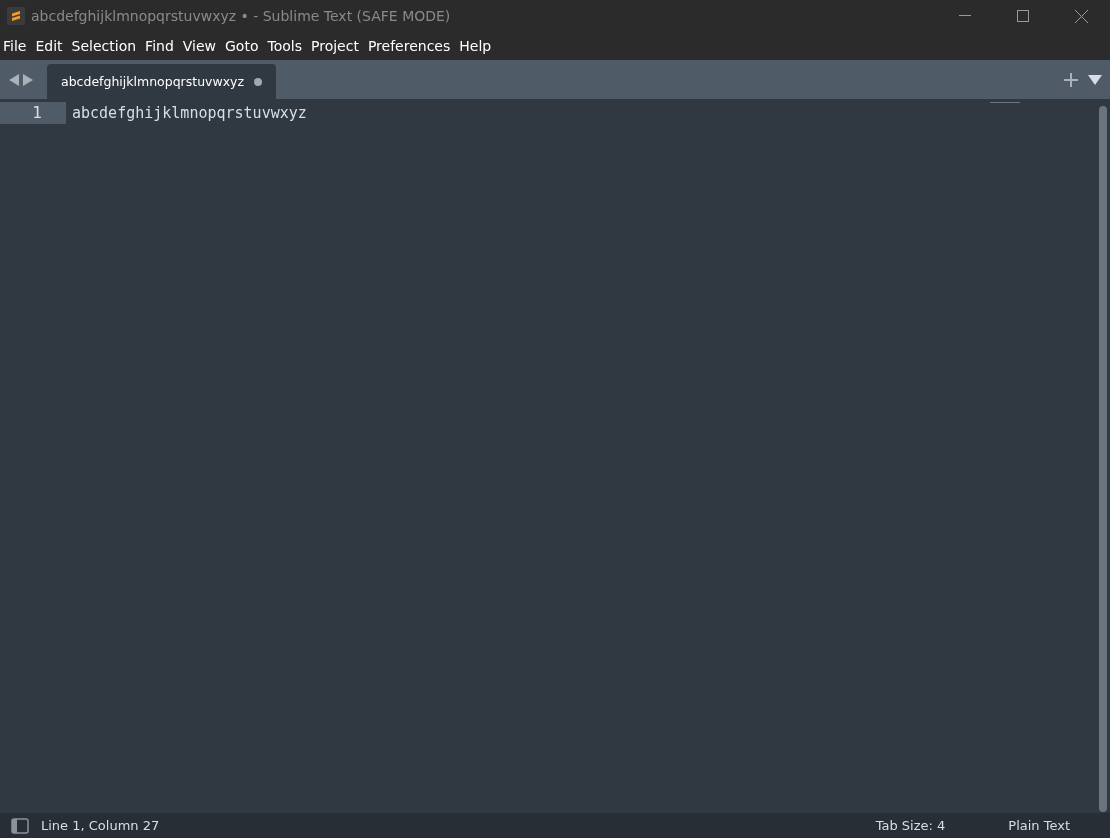 The width and height of the screenshot is (1110, 838). Describe the element at coordinates (965, 16) in the screenshot. I see `minimize-icon` at that location.